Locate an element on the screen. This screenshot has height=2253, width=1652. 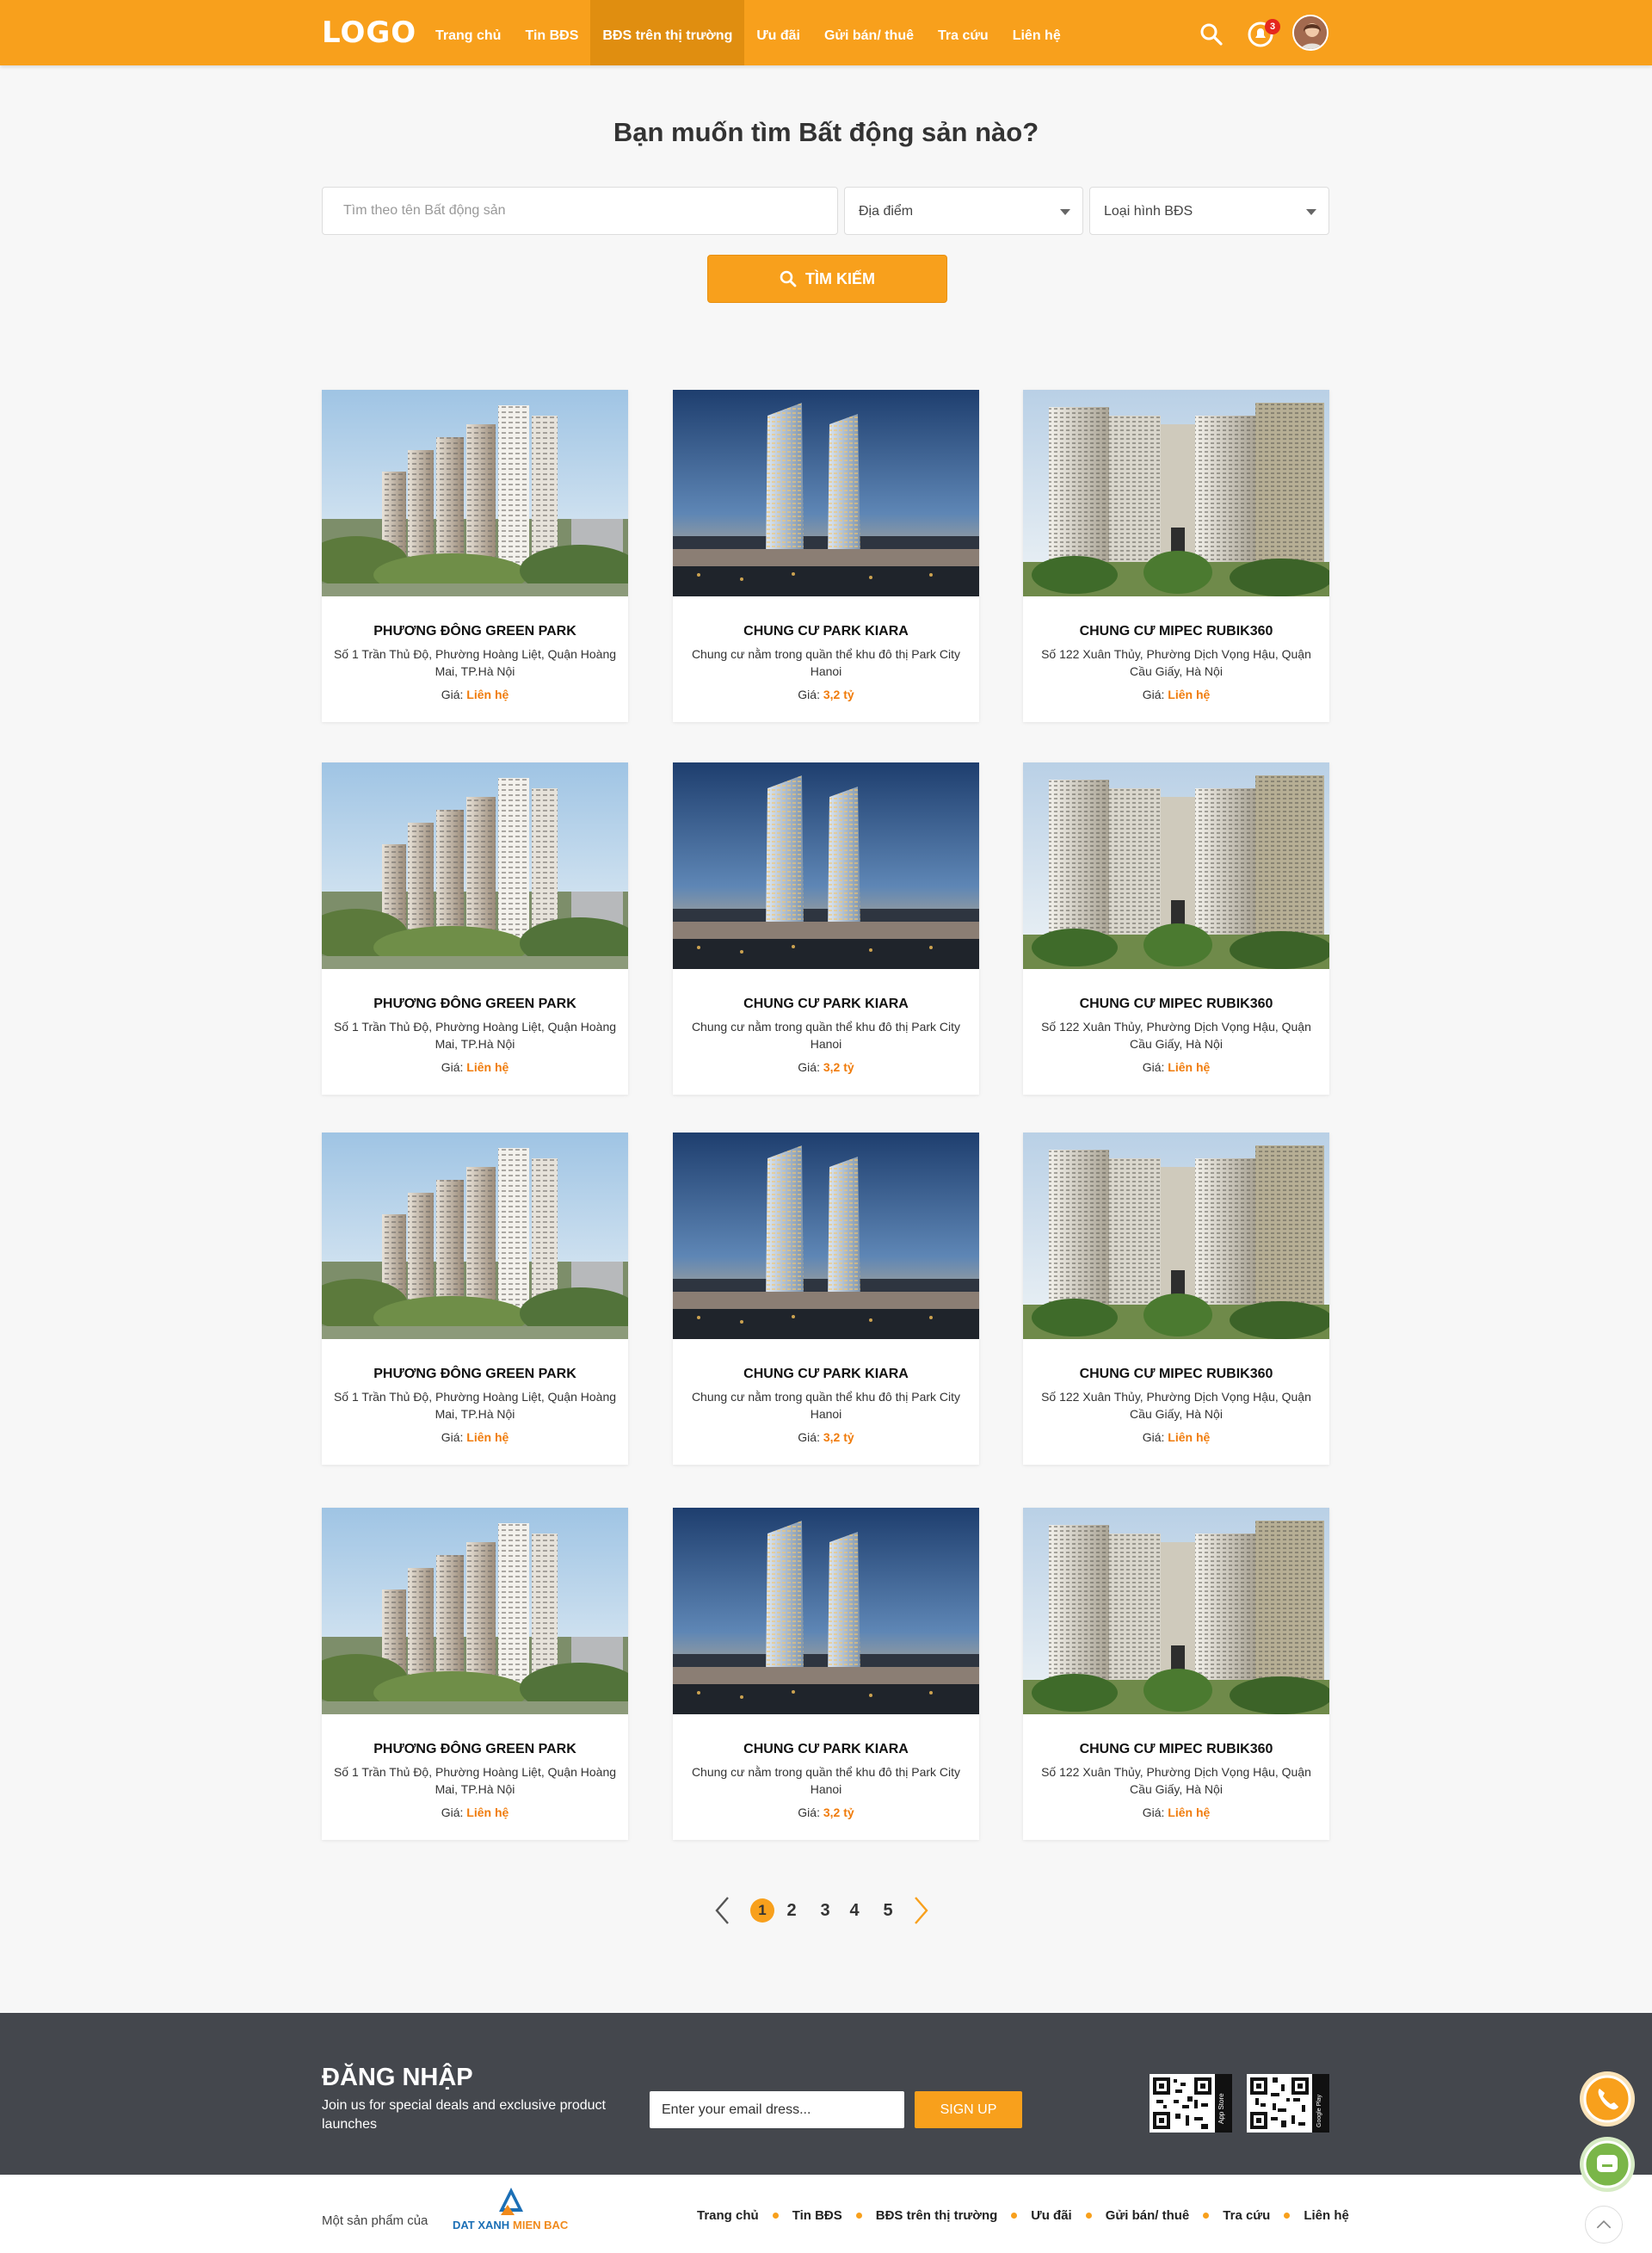
chevron-right-icon is located at coordinates (921, 1910).